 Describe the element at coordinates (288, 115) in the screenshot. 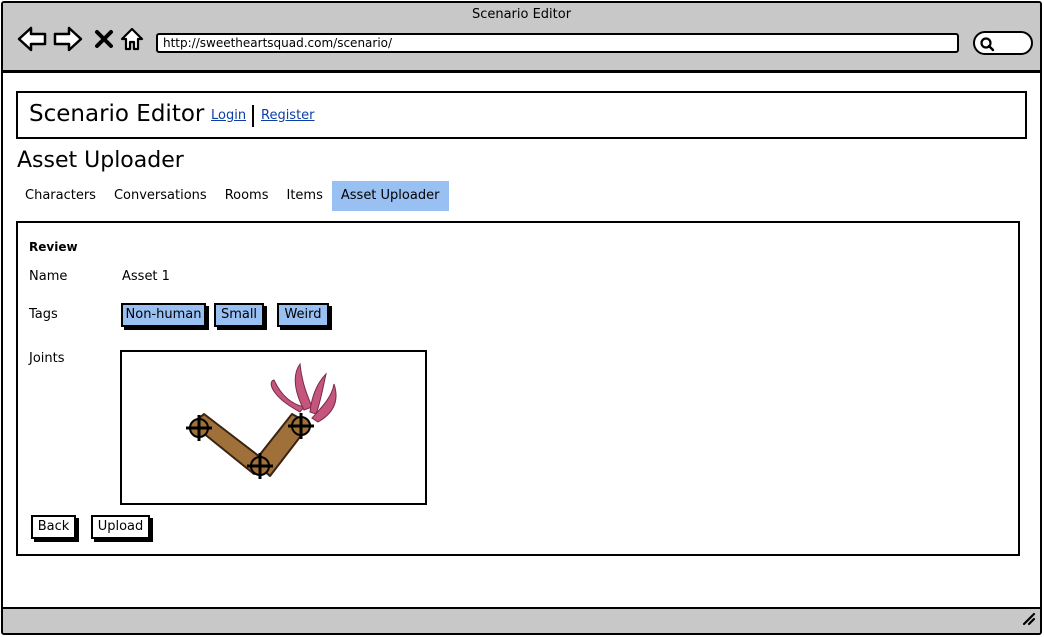

I see `register-link: Register` at that location.